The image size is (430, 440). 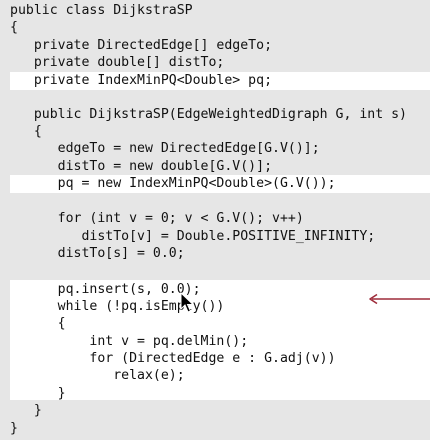 What do you see at coordinates (26, 131) in the screenshot?
I see `code-line-8: {` at bounding box center [26, 131].